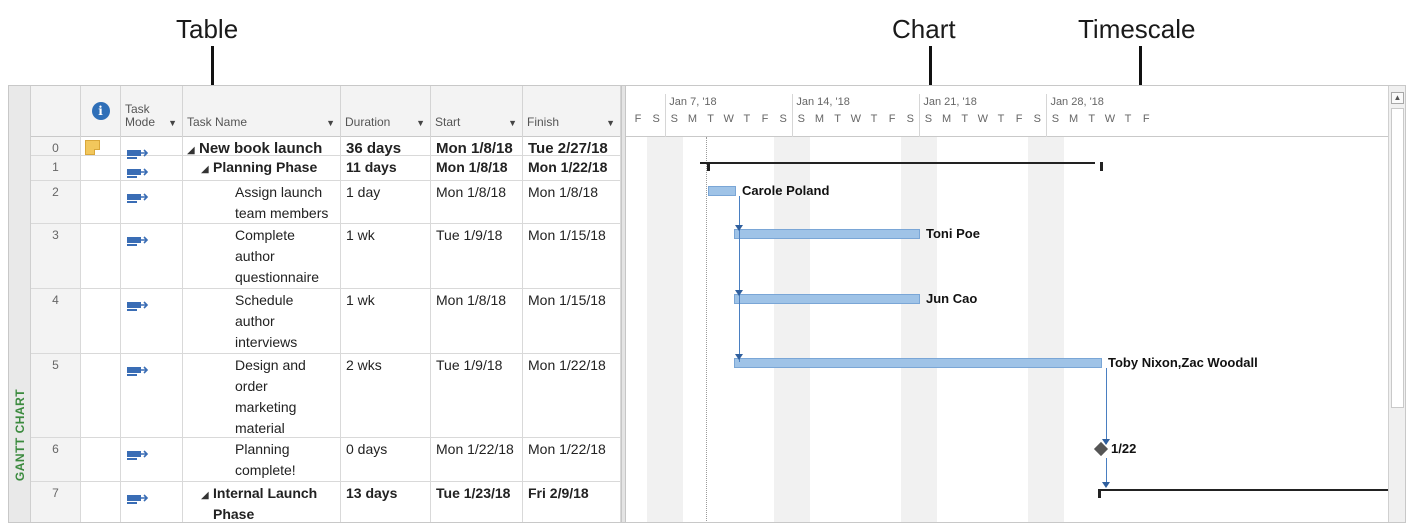 The height and width of the screenshot is (523, 1407). What do you see at coordinates (262, 459) in the screenshot?
I see `task-name-cell: Planning complete!` at bounding box center [262, 459].